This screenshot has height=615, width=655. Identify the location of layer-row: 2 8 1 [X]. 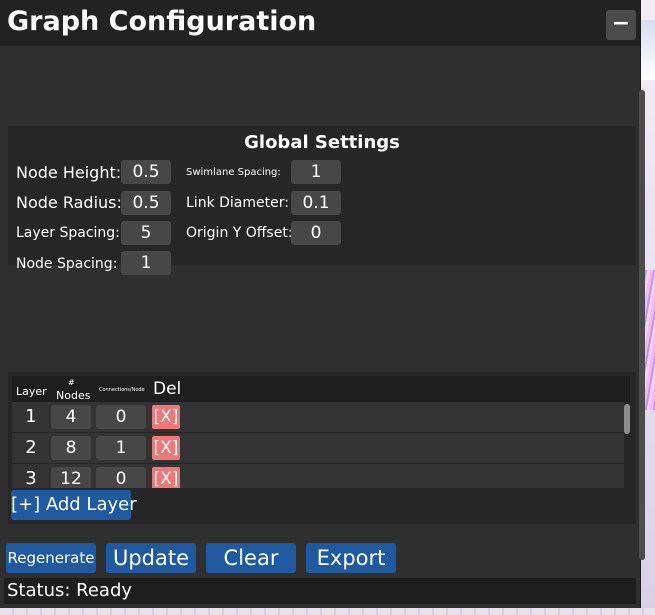
(318, 448).